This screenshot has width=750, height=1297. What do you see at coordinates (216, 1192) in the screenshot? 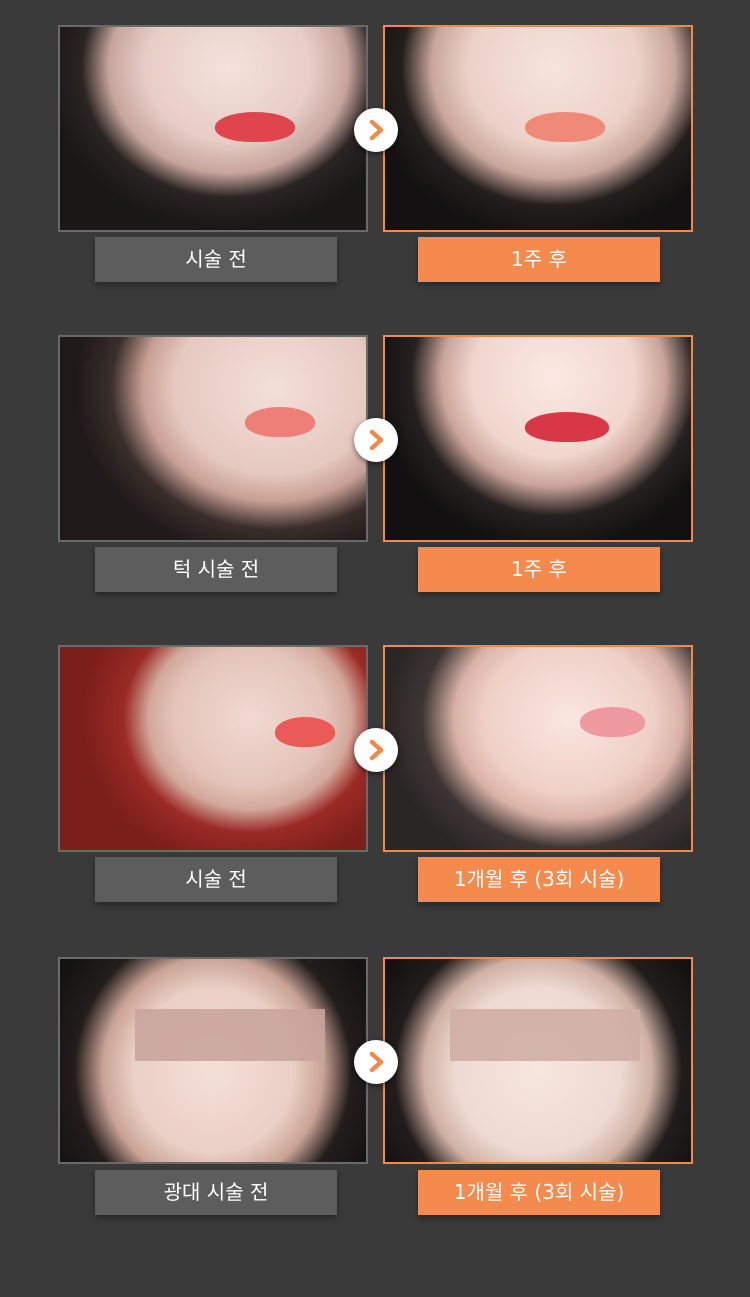
I see `before-caption: 광대 시술 전` at bounding box center [216, 1192].